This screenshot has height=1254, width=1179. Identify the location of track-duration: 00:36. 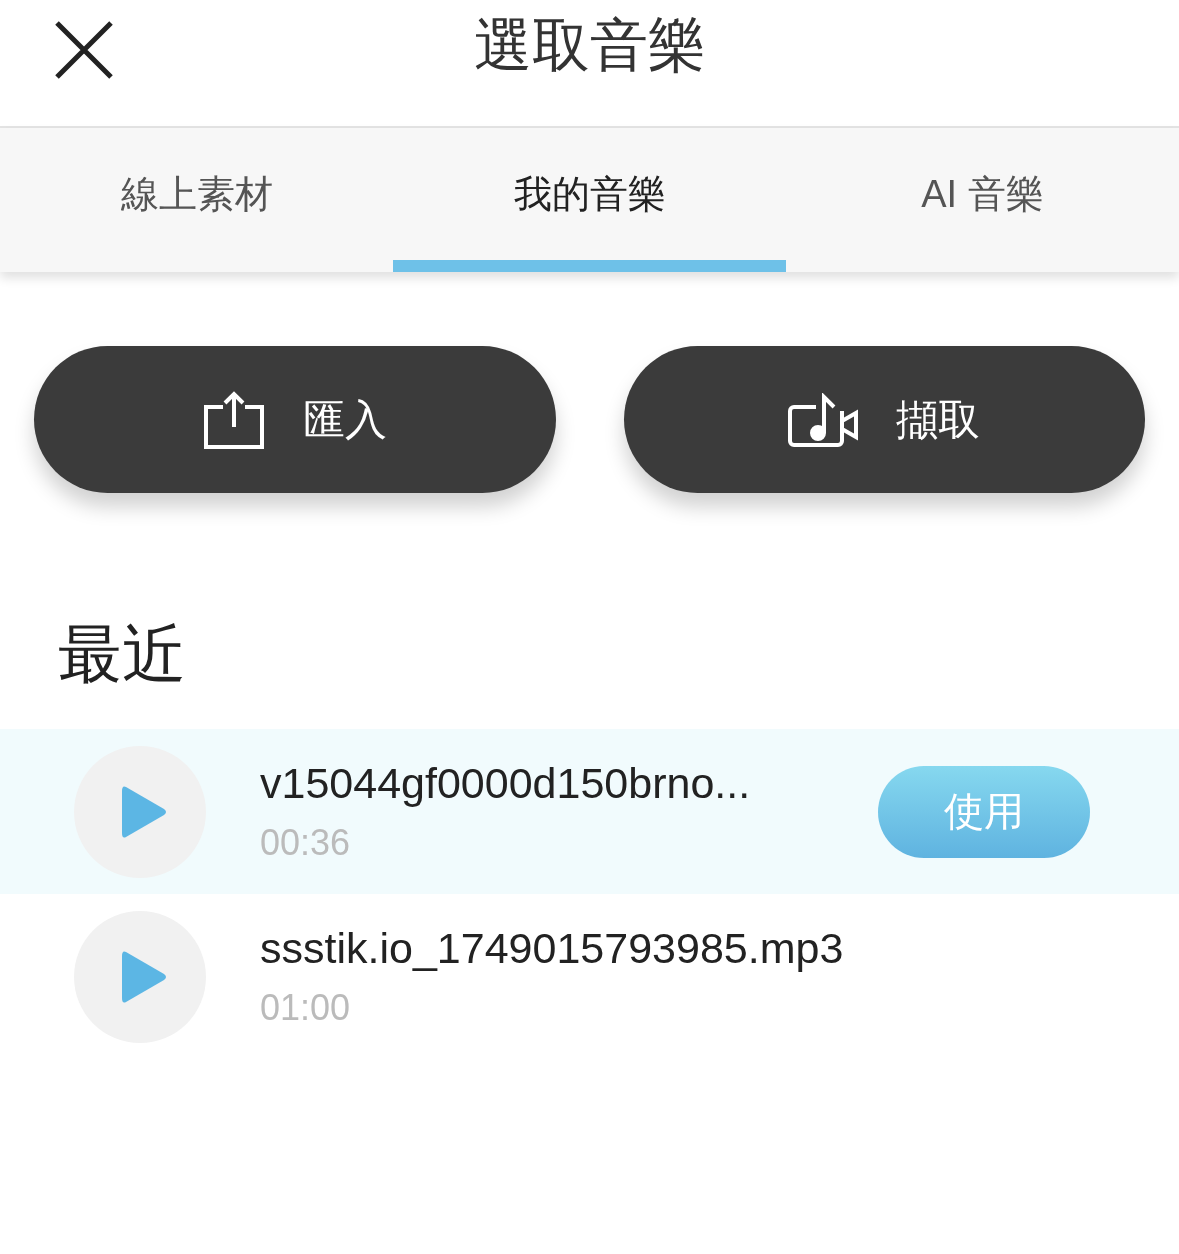
(305, 842).